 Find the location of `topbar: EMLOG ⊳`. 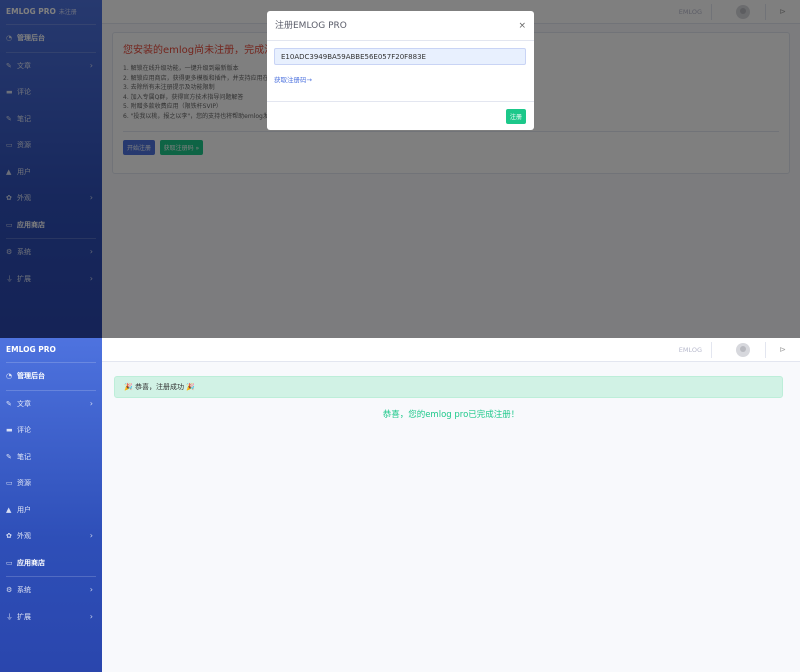

topbar: EMLOG ⊳ is located at coordinates (451, 350).